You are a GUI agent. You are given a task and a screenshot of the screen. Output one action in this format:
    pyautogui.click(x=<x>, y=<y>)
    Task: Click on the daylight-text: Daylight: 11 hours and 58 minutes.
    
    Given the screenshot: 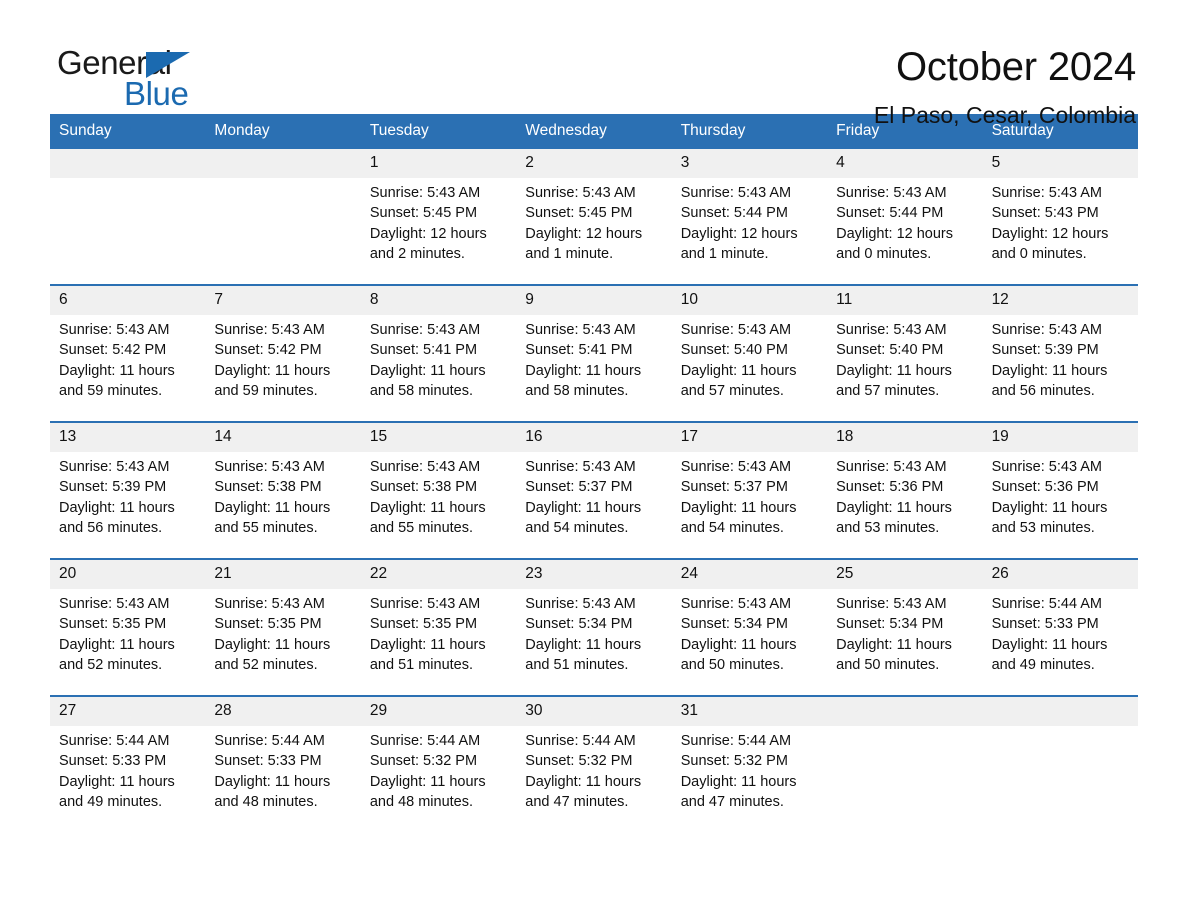 What is the action you would take?
    pyautogui.click(x=583, y=381)
    